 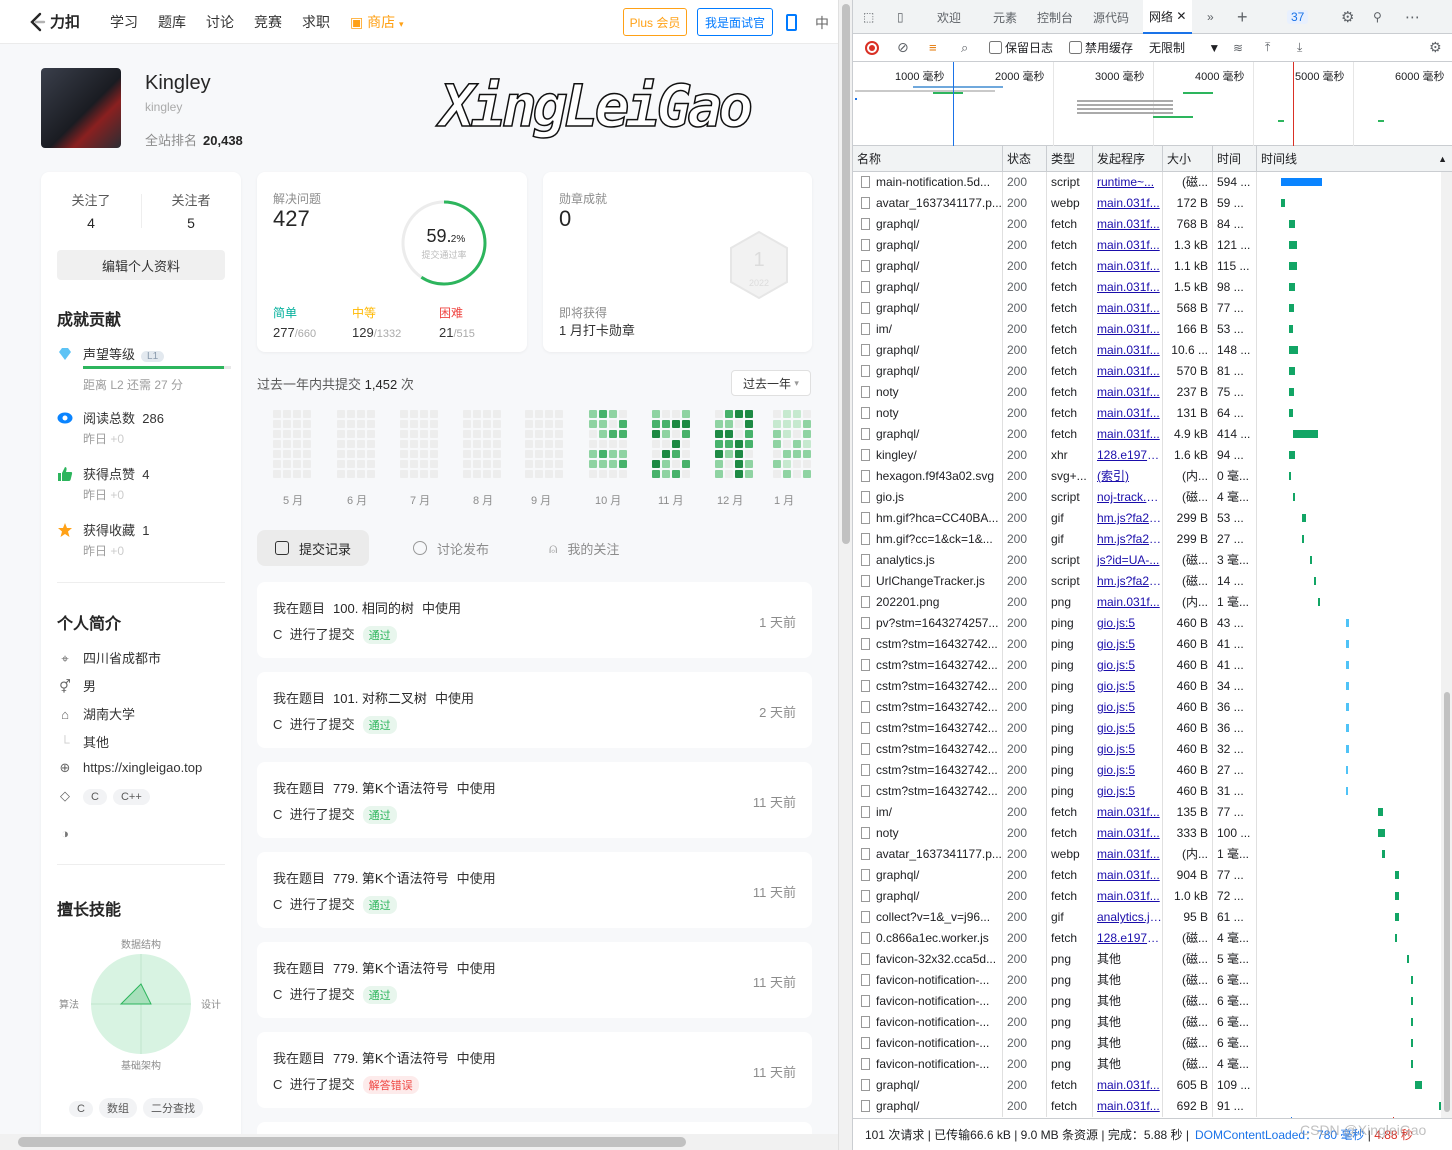 What do you see at coordinates (928, 938) in the screenshot?
I see `request-name: 0.c866a1ec.worker.js` at bounding box center [928, 938].